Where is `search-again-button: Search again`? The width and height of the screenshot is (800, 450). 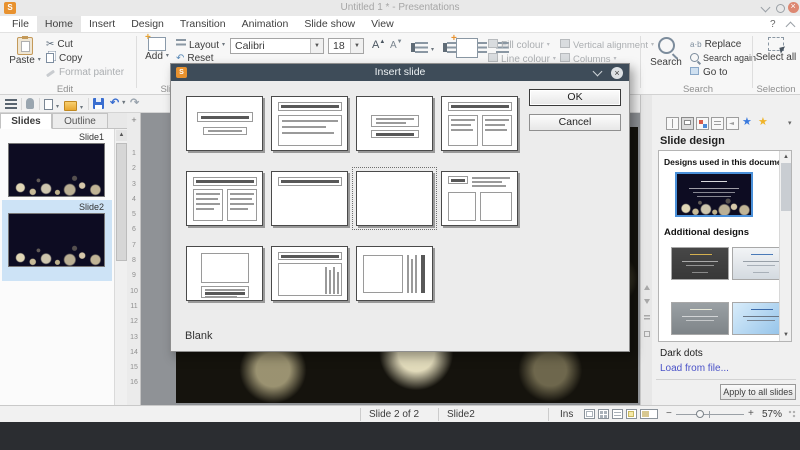
search-again-button: Search again is located at coordinates (723, 58).